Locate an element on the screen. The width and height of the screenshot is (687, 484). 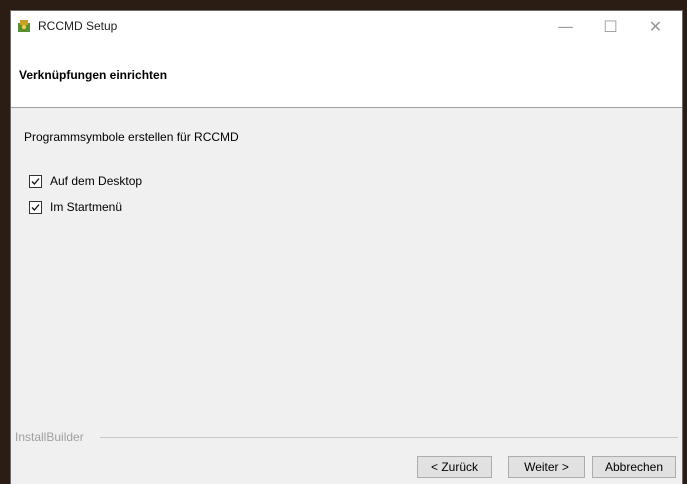
minimize-icon: — is located at coordinates (565, 26).